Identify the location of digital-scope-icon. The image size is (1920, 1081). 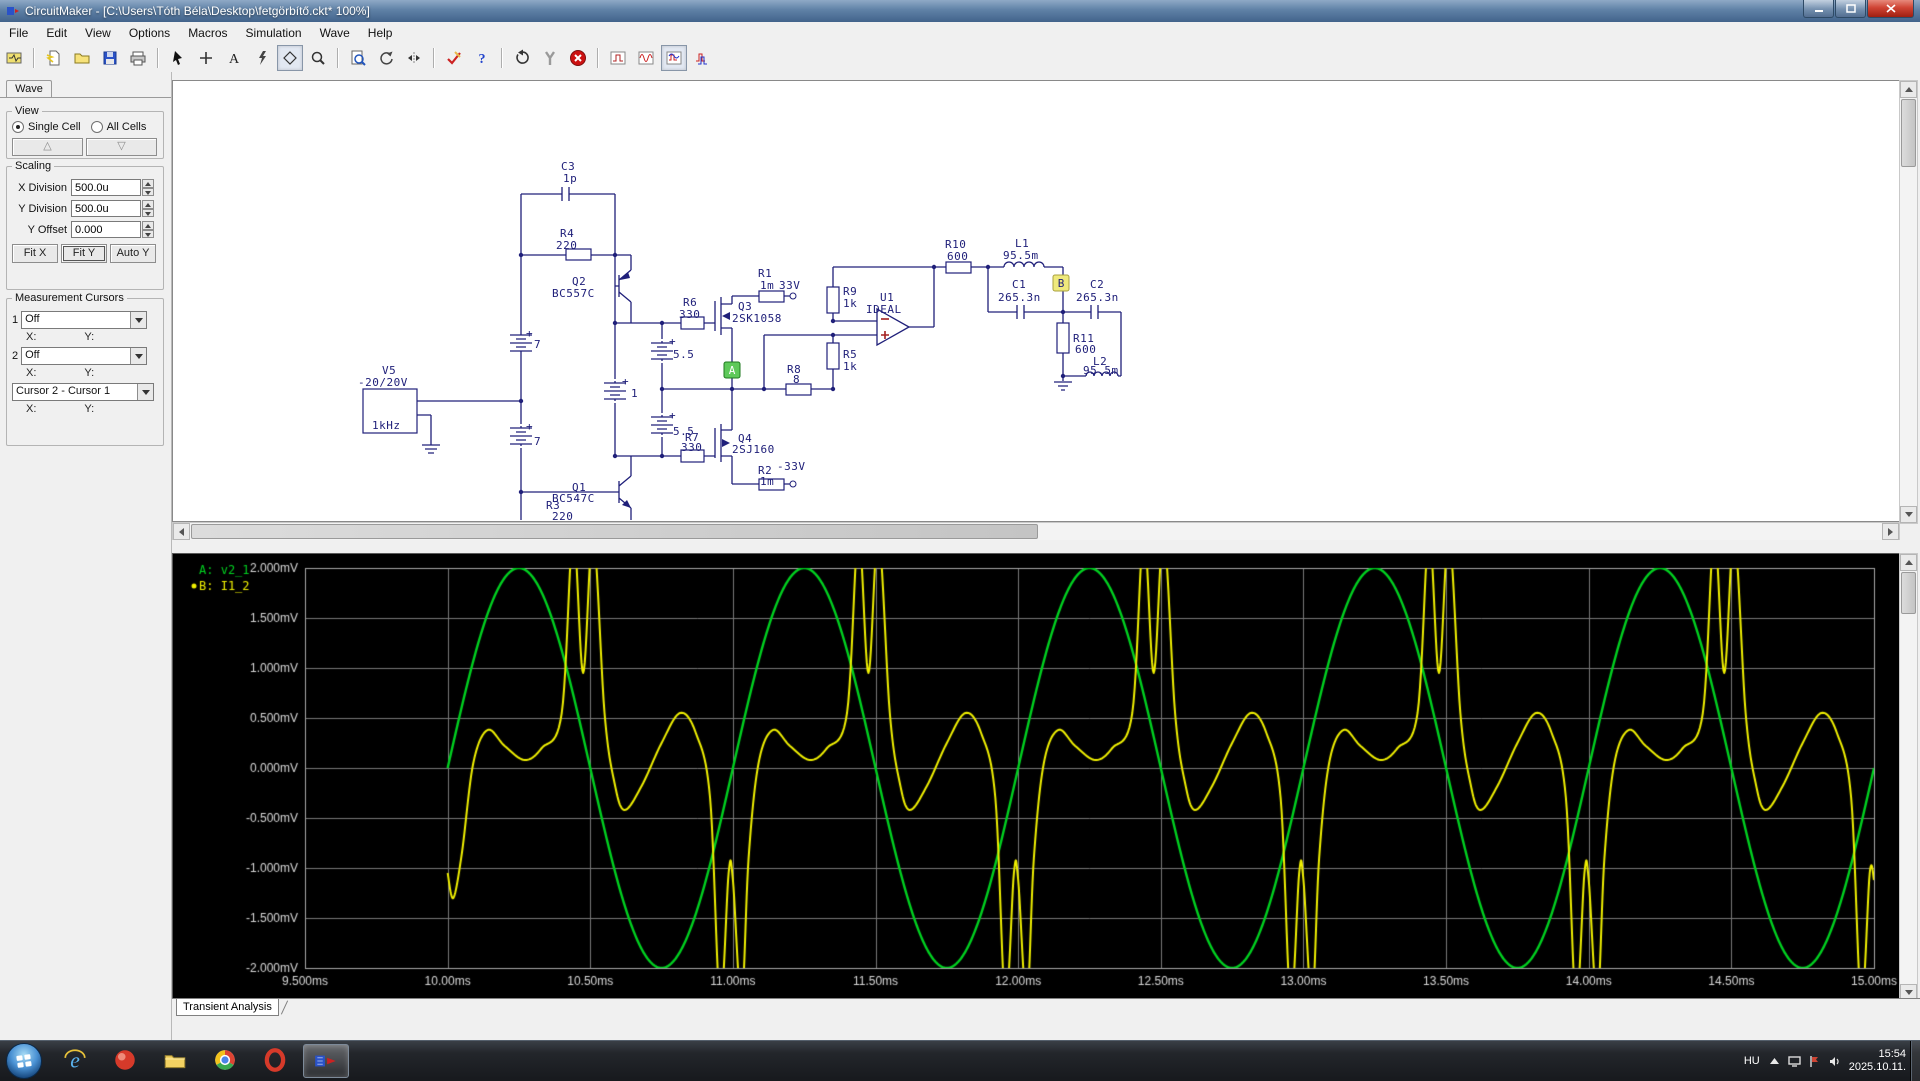
(702, 58).